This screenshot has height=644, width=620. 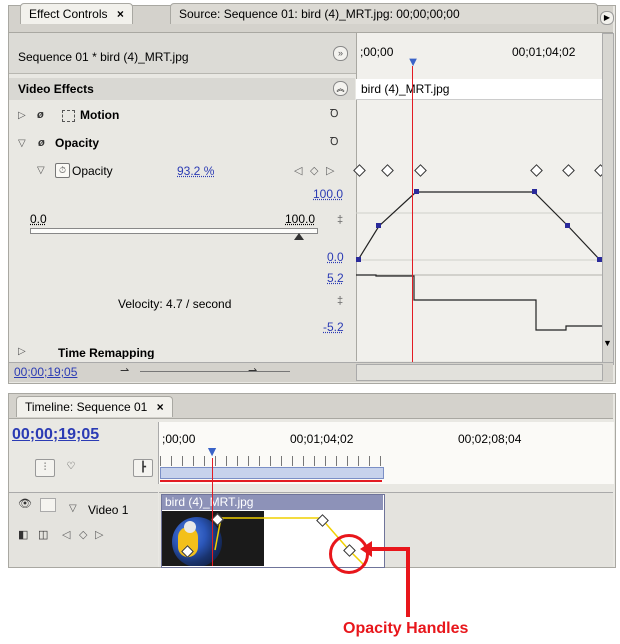 I want to click on ruler-label: 00;02;08;04, so click(x=490, y=439).